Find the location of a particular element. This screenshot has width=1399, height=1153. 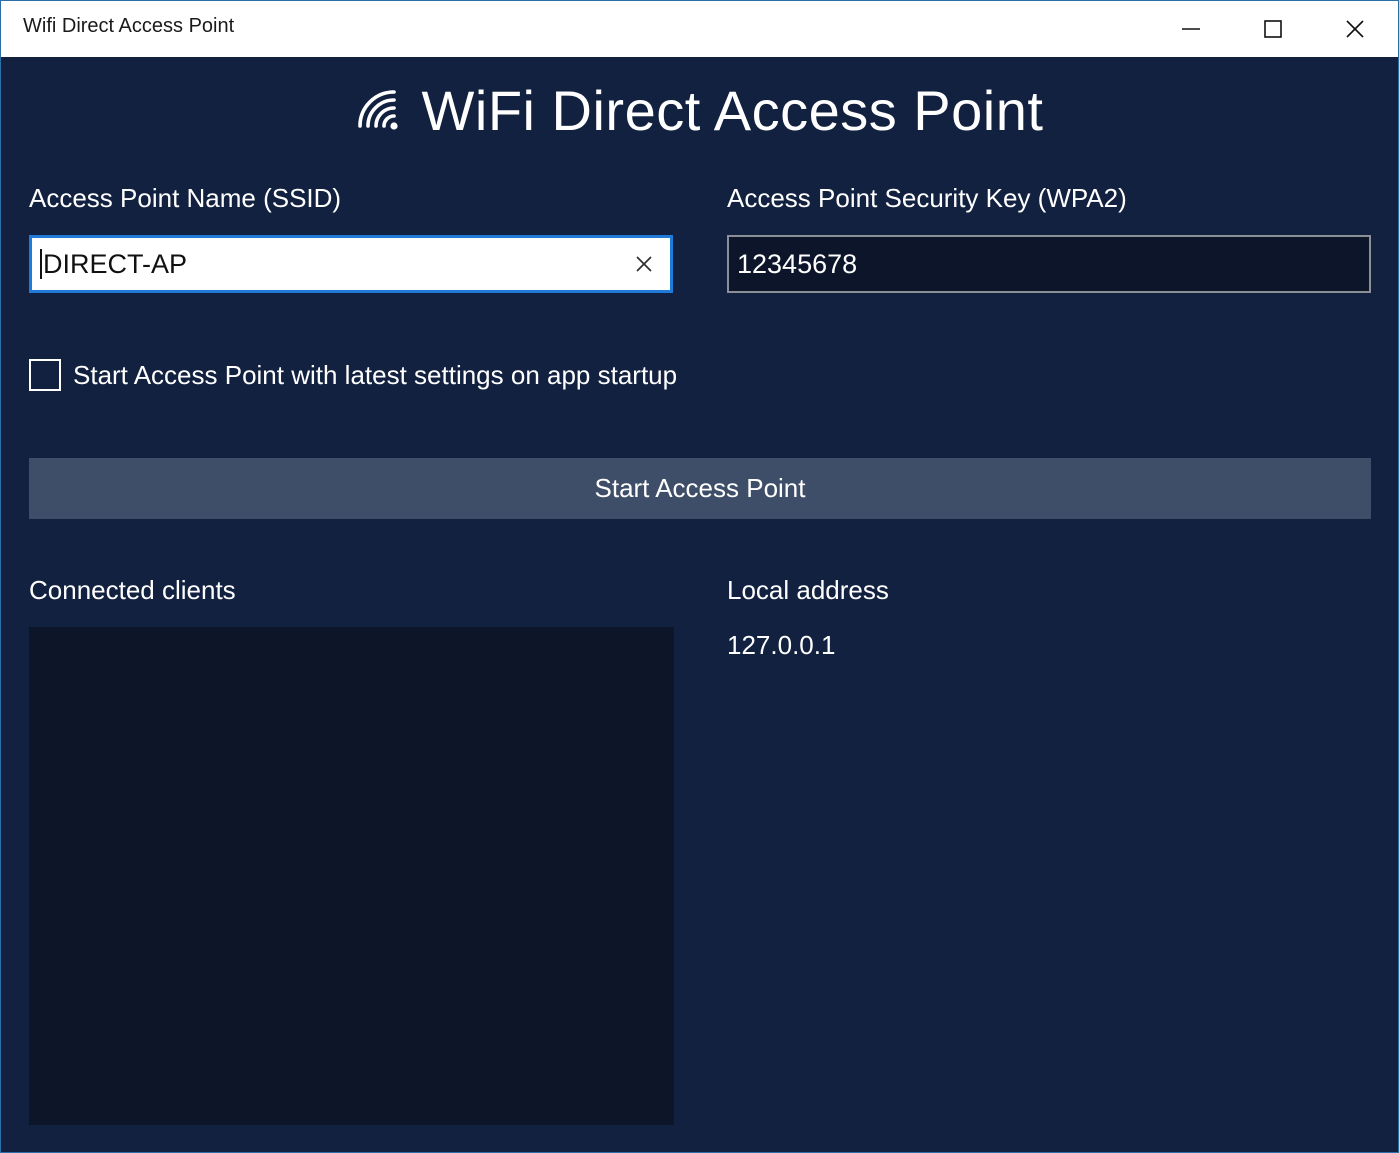

local-address-label: Local address is located at coordinates (808, 590).